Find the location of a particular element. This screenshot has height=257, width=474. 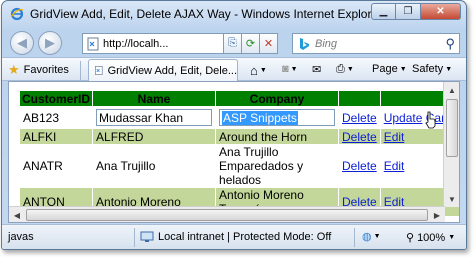

home-button: ⌂ ▼ is located at coordinates (258, 70).